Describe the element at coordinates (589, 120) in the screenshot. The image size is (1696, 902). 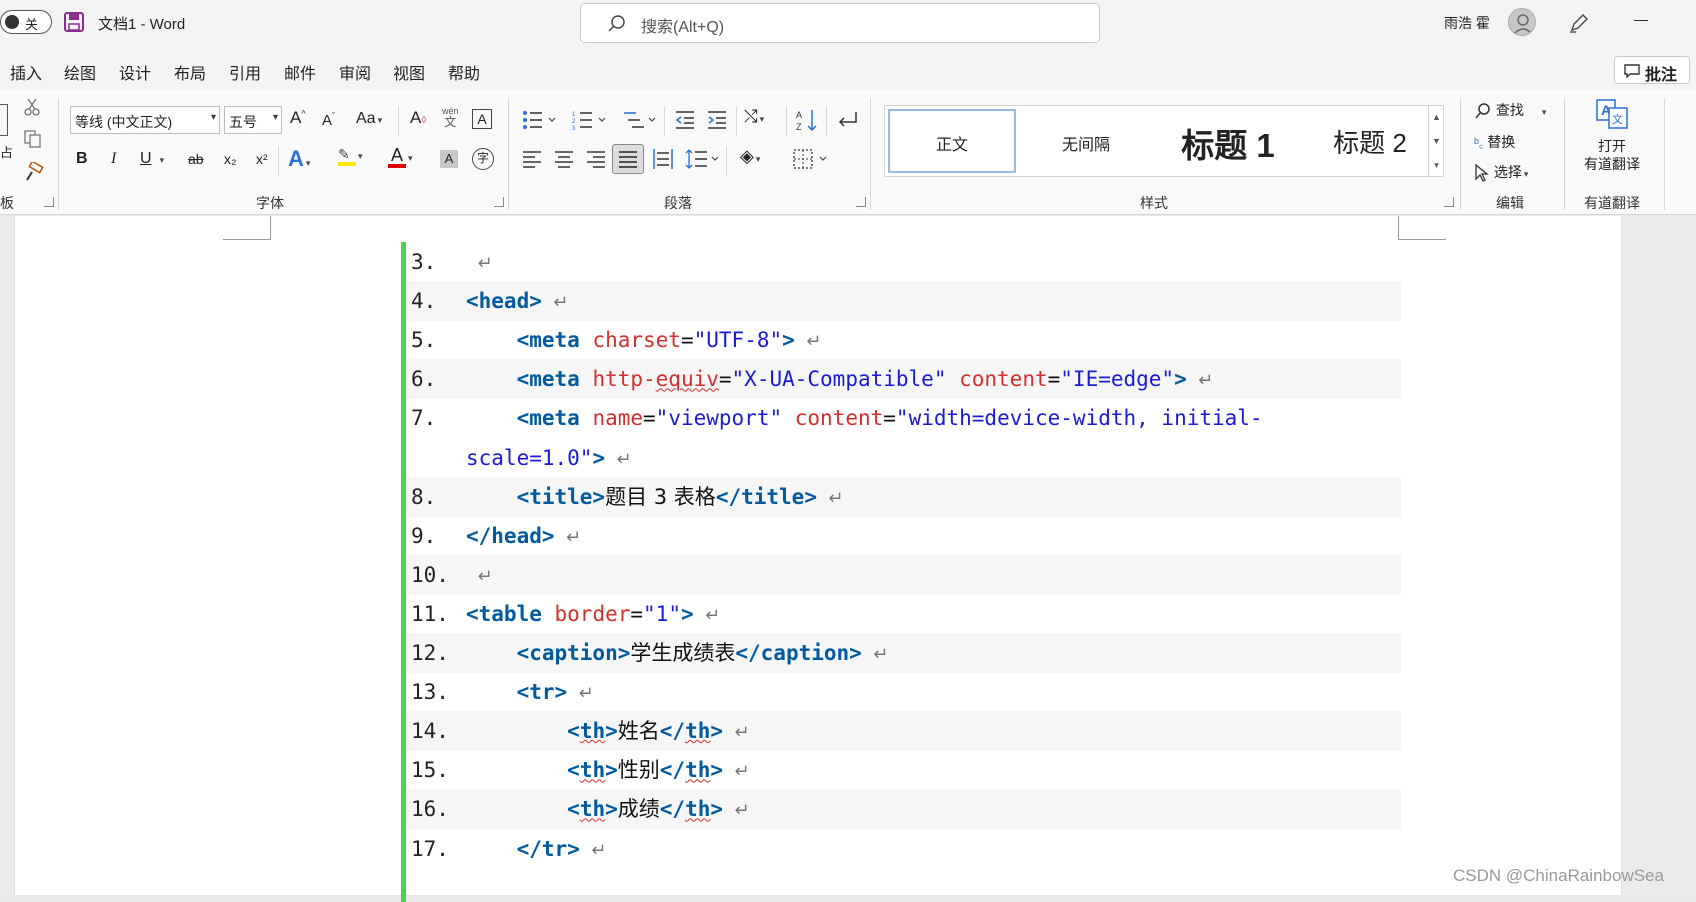
I see `numbering-icon: 123` at that location.